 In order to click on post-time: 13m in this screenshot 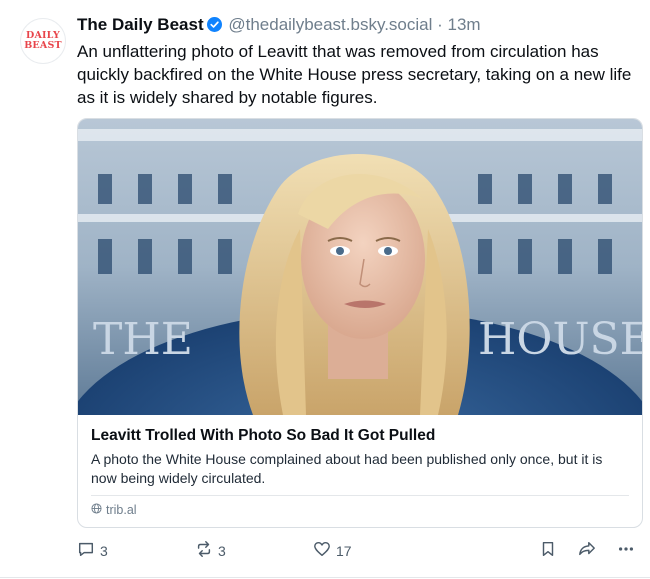, I will do `click(464, 24)`.